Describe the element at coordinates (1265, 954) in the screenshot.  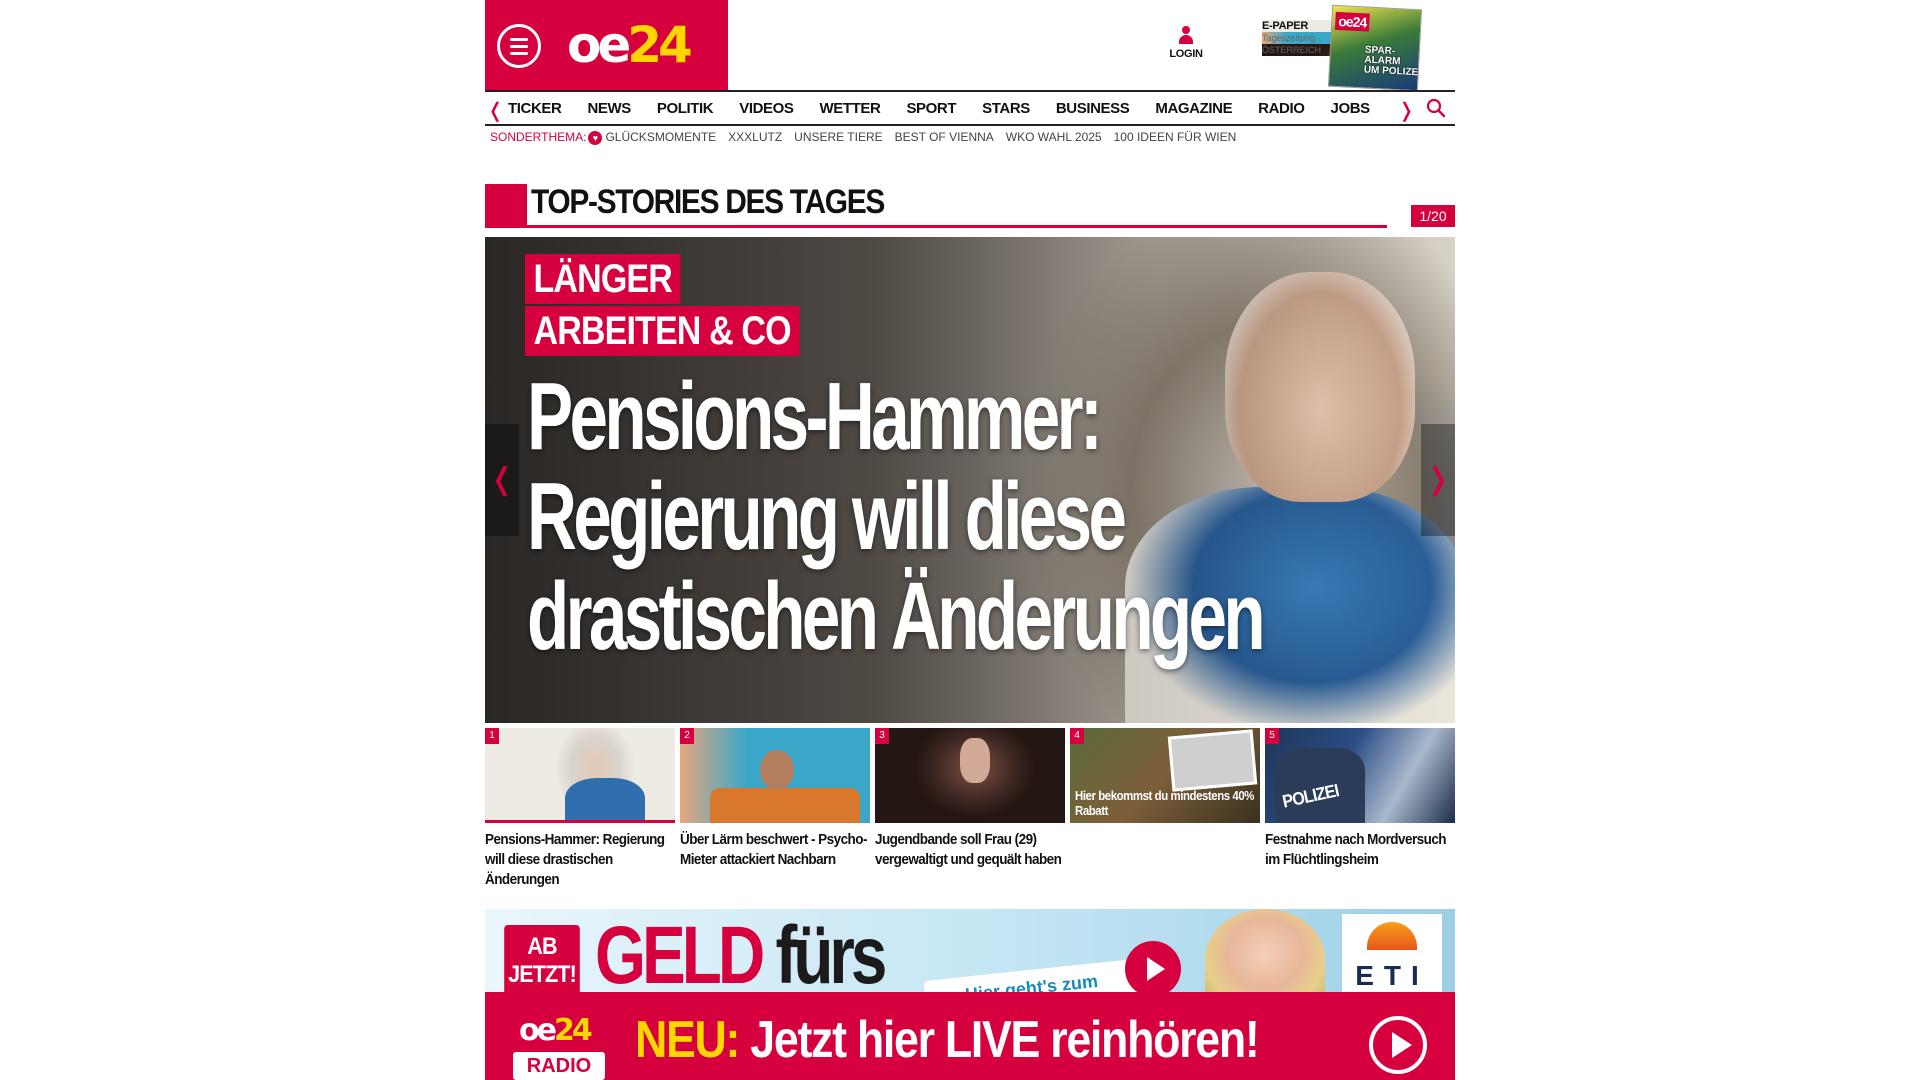
I see `ad-model-image` at that location.